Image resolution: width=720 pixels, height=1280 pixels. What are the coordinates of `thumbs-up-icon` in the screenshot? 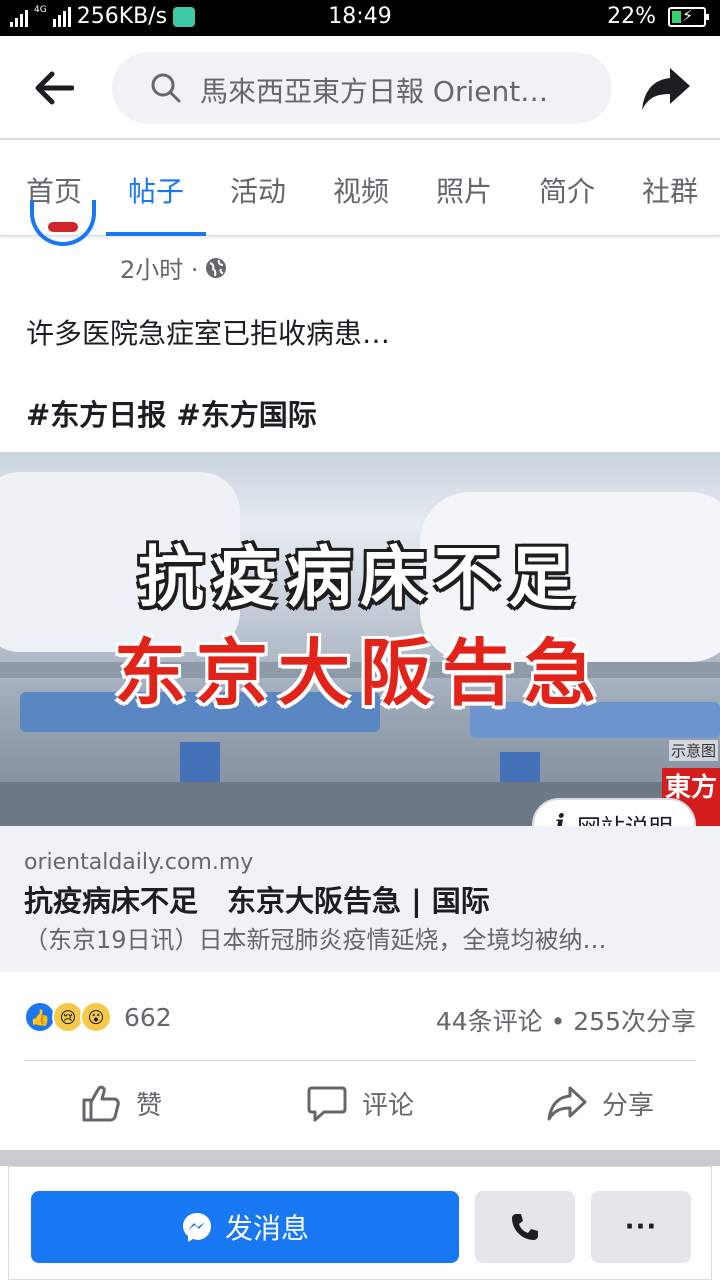 It's located at (101, 1103).